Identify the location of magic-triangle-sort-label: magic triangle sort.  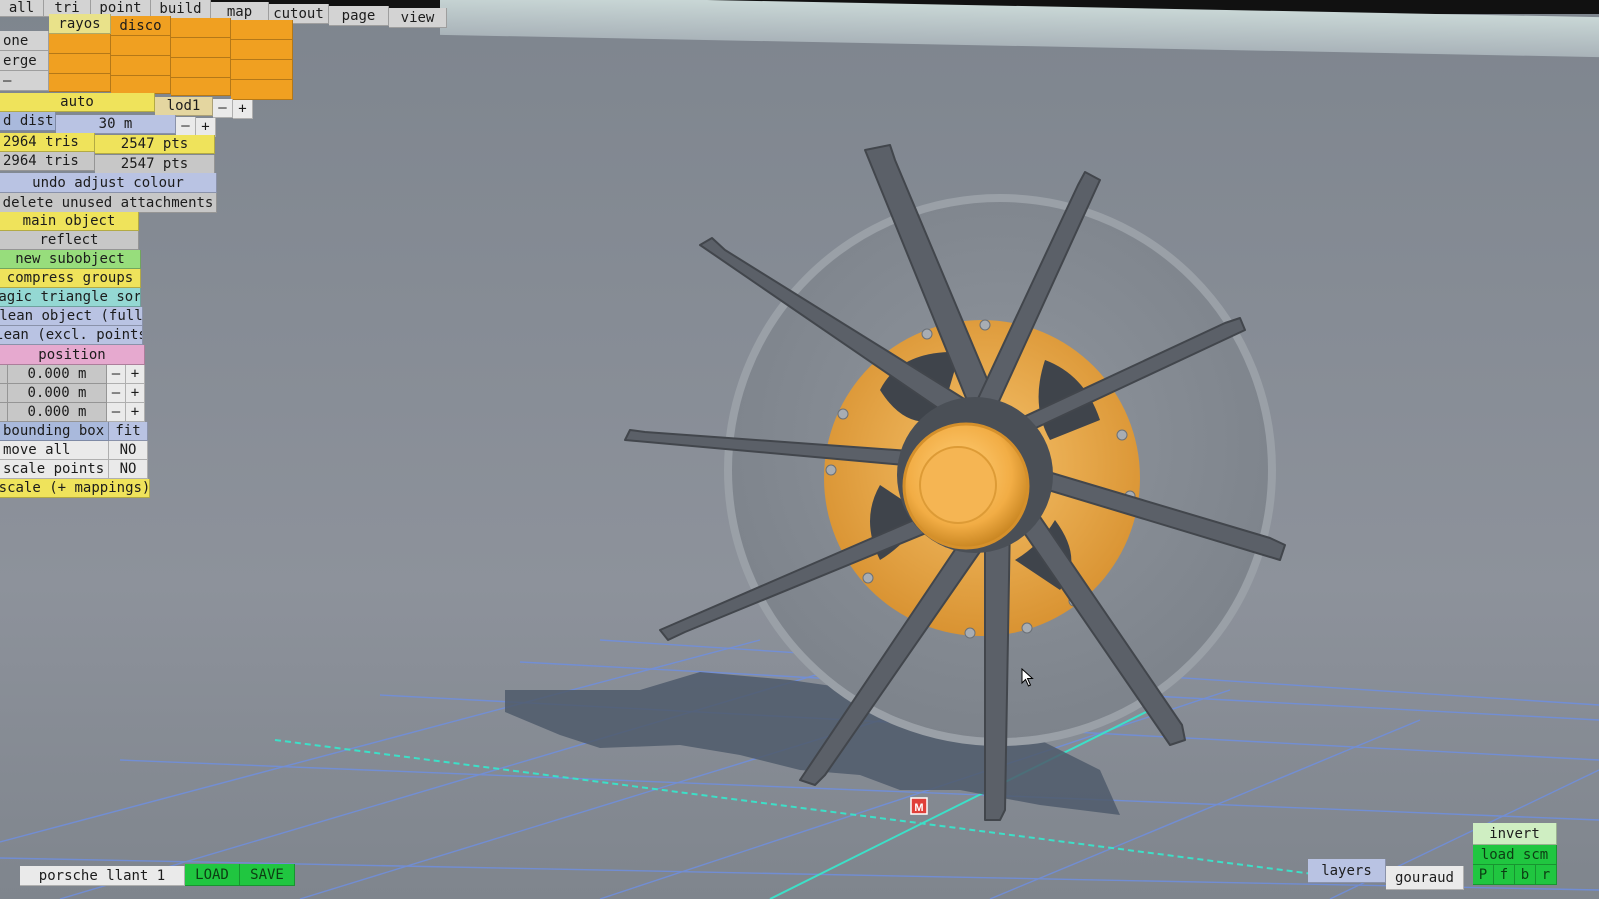
(70, 297).